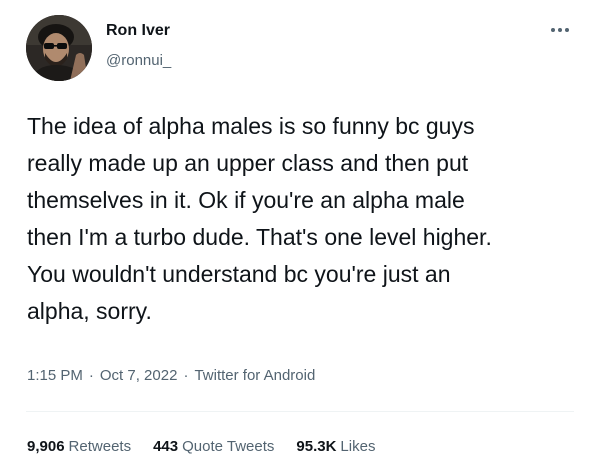 This screenshot has height=464, width=600. I want to click on author-name: Ron Iver, so click(138, 31).